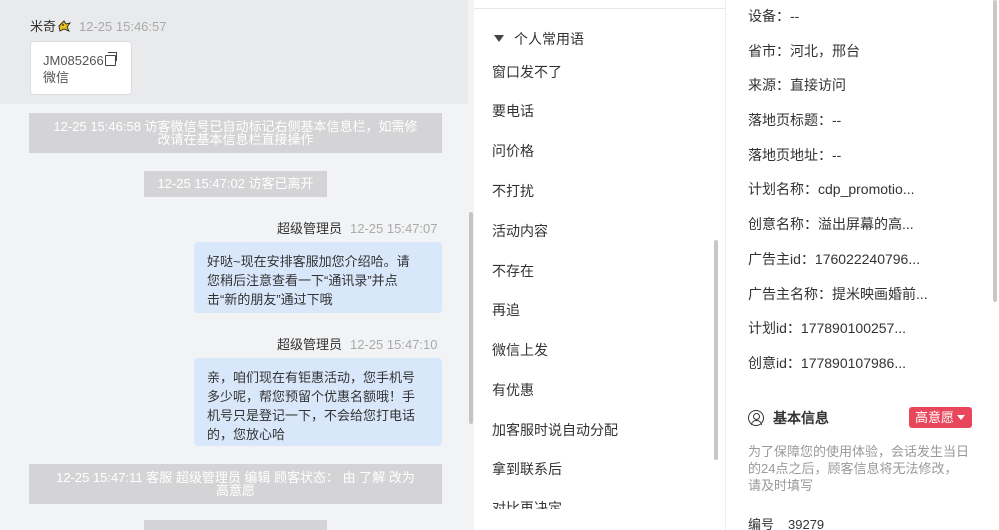 The image size is (999, 530). Describe the element at coordinates (995, 151) in the screenshot. I see `info-scrollbar` at that location.